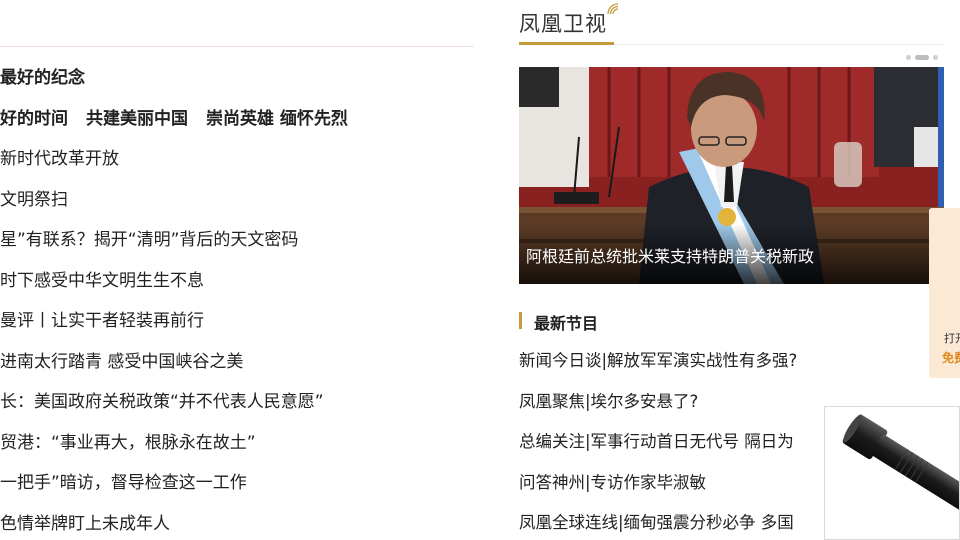  What do you see at coordinates (679, 483) in the screenshot?
I see `program-item: 问答神州|专访作家毕淑敏` at bounding box center [679, 483].